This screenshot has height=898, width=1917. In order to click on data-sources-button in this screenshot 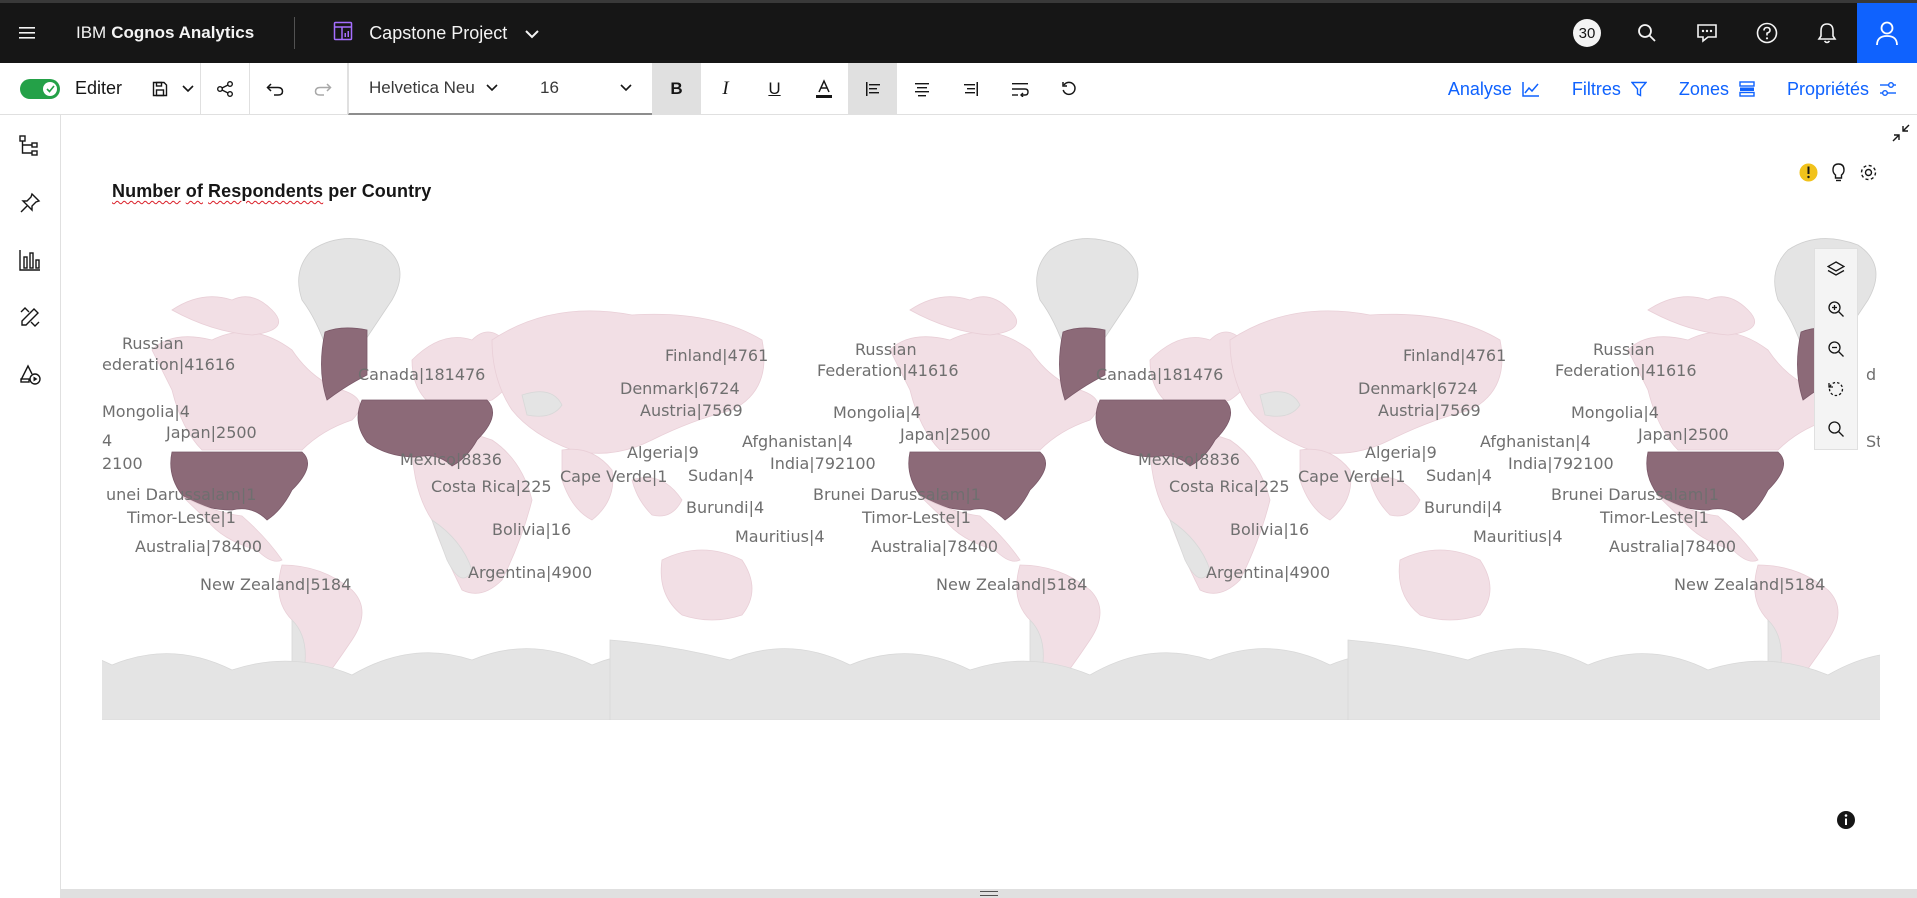, I will do `click(30, 145)`.